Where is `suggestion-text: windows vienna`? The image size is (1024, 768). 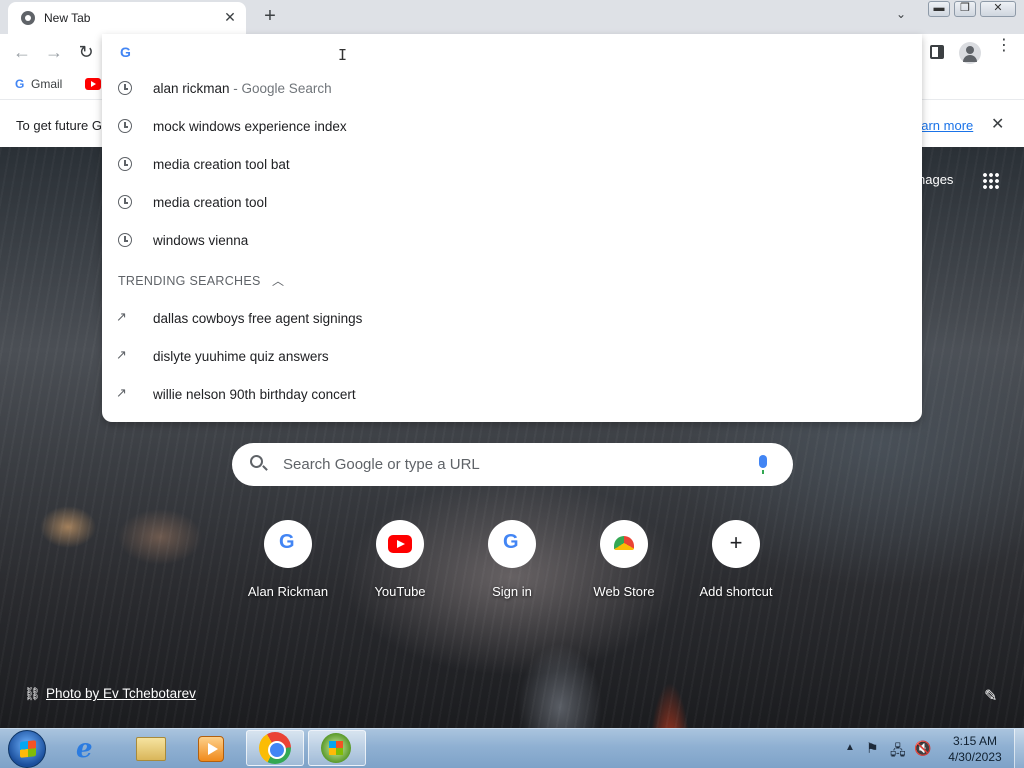
suggestion-text: windows vienna is located at coordinates (201, 240).